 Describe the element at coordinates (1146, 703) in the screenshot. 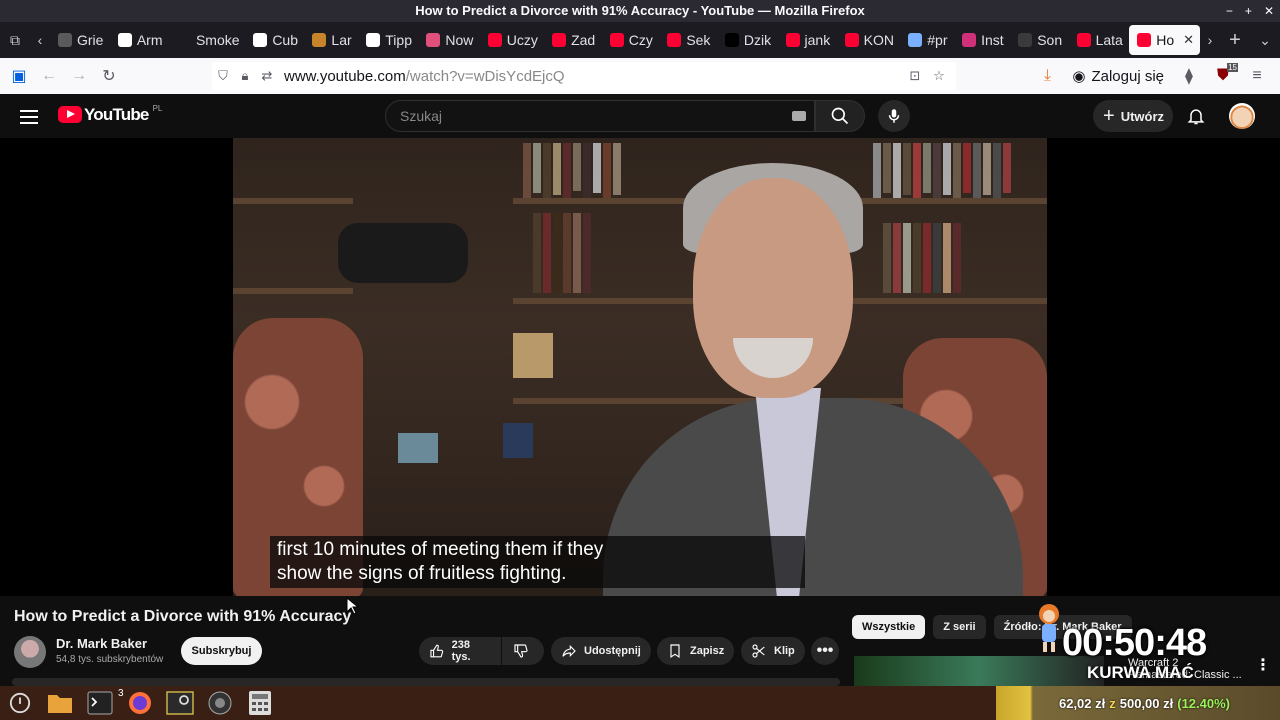

I see `donation-goal: 500,00 zł` at that location.